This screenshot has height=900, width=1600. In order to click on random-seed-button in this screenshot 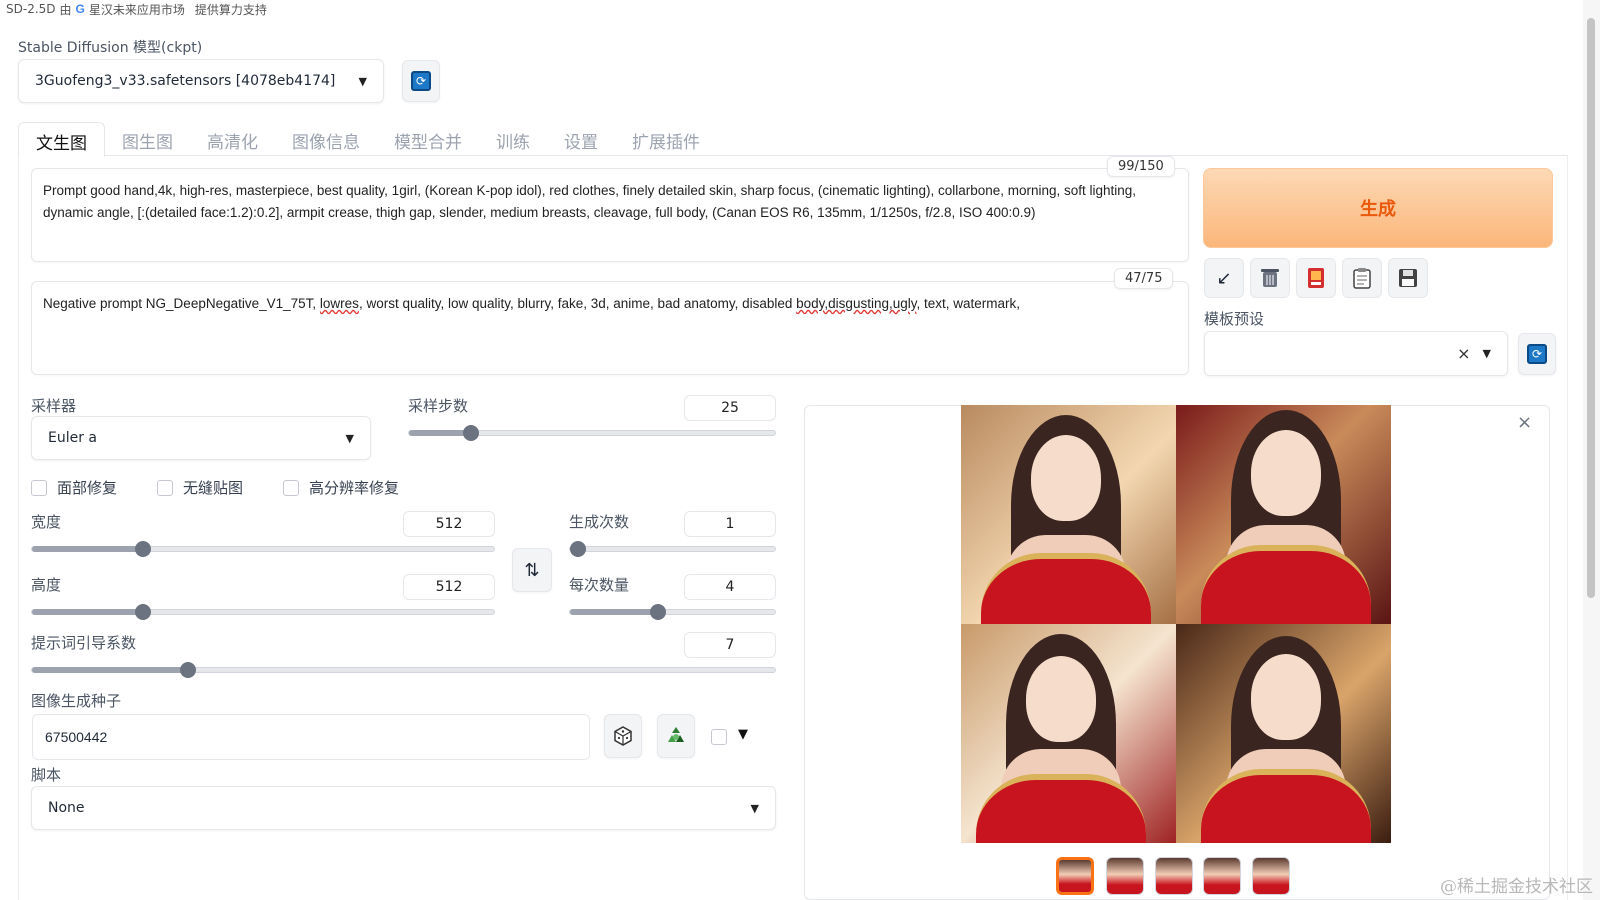, I will do `click(623, 736)`.